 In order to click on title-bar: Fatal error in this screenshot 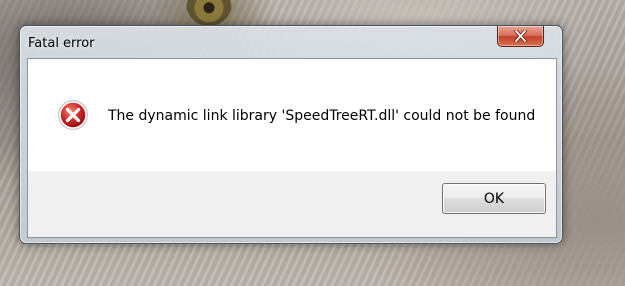, I will do `click(291, 42)`.